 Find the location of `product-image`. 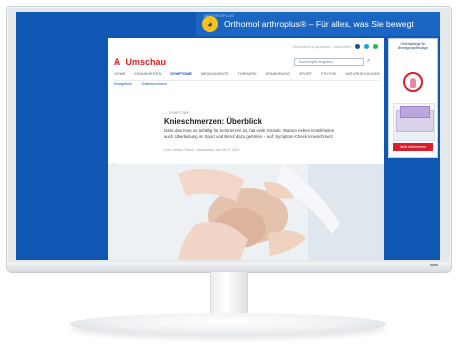

product-image is located at coordinates (414, 122).